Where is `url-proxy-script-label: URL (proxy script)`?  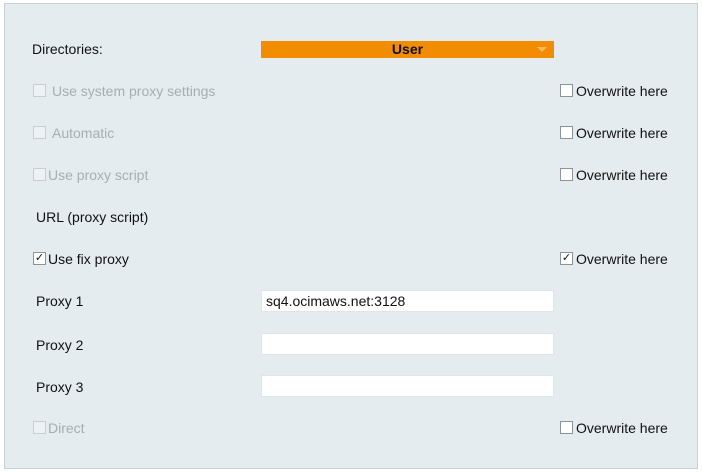 url-proxy-script-label: URL (proxy script) is located at coordinates (92, 217).